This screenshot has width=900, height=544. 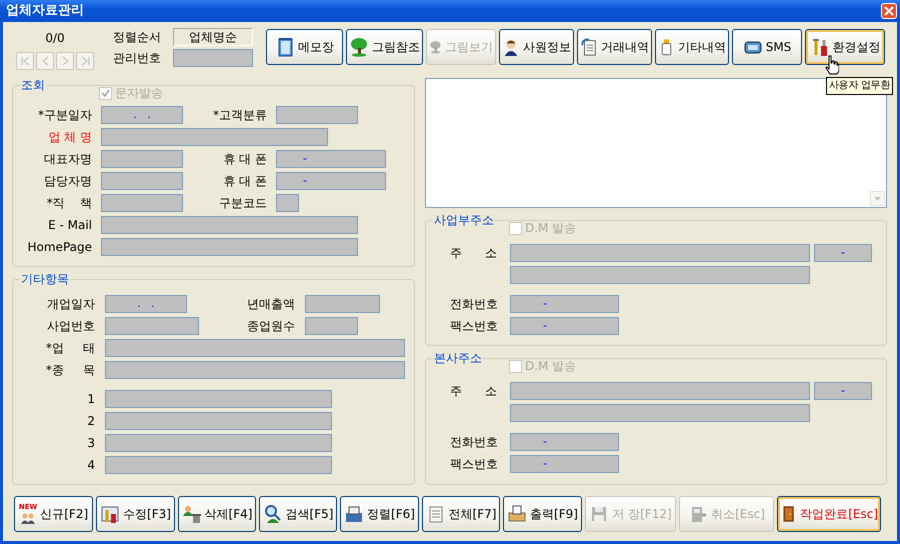 What do you see at coordinates (354, 514) in the screenshot?
I see `tray-icon` at bounding box center [354, 514].